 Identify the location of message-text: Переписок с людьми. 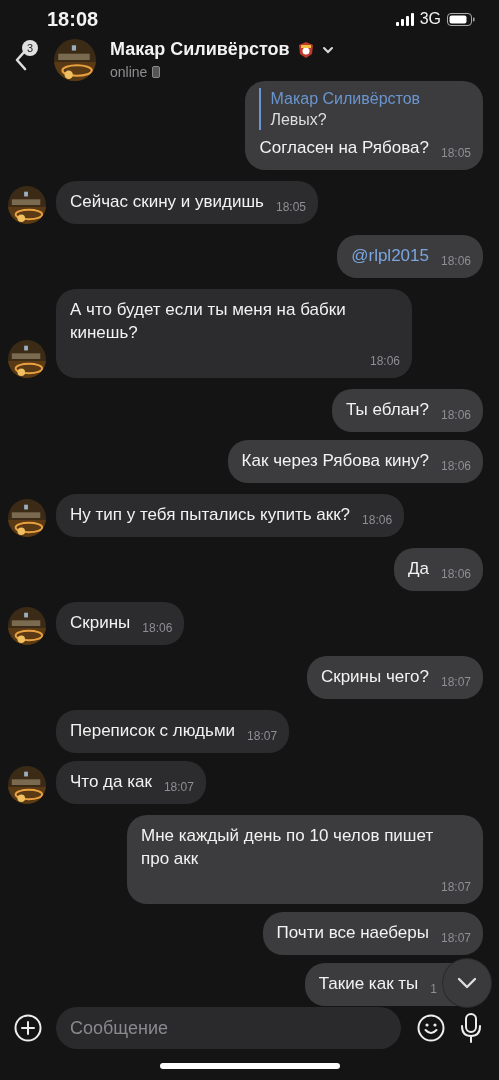
(153, 730).